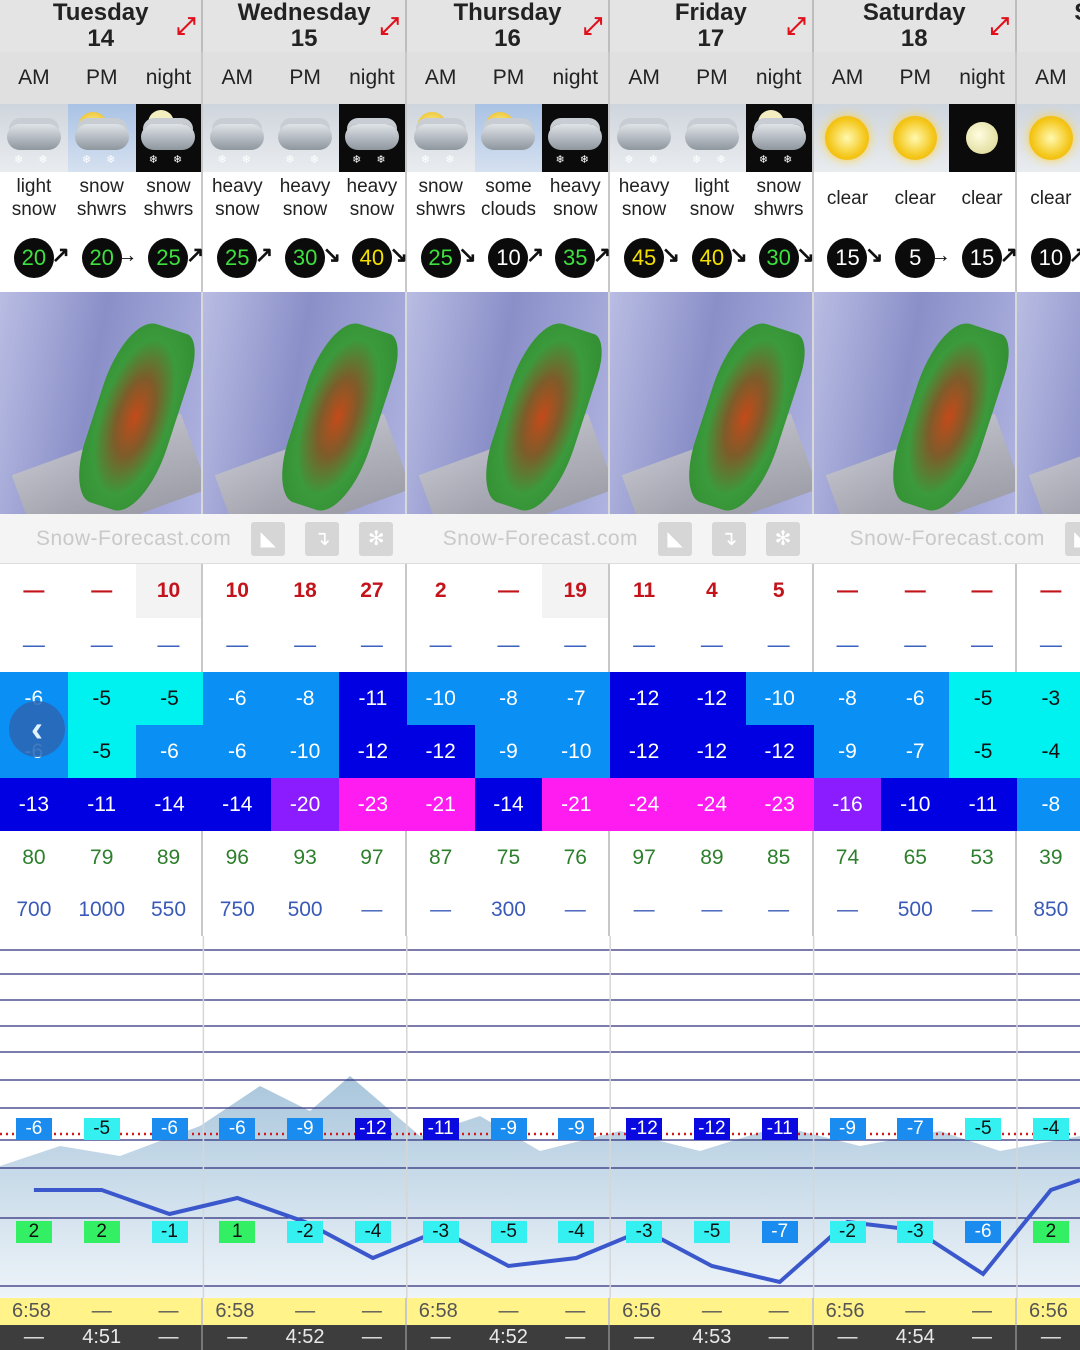 This screenshot has width=1080, height=1350. I want to click on wind-cell: 10 ↗, so click(1048, 258).